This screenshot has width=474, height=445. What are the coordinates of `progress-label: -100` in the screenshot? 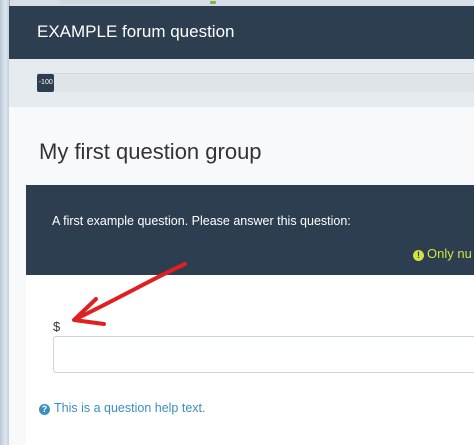 It's located at (45, 82).